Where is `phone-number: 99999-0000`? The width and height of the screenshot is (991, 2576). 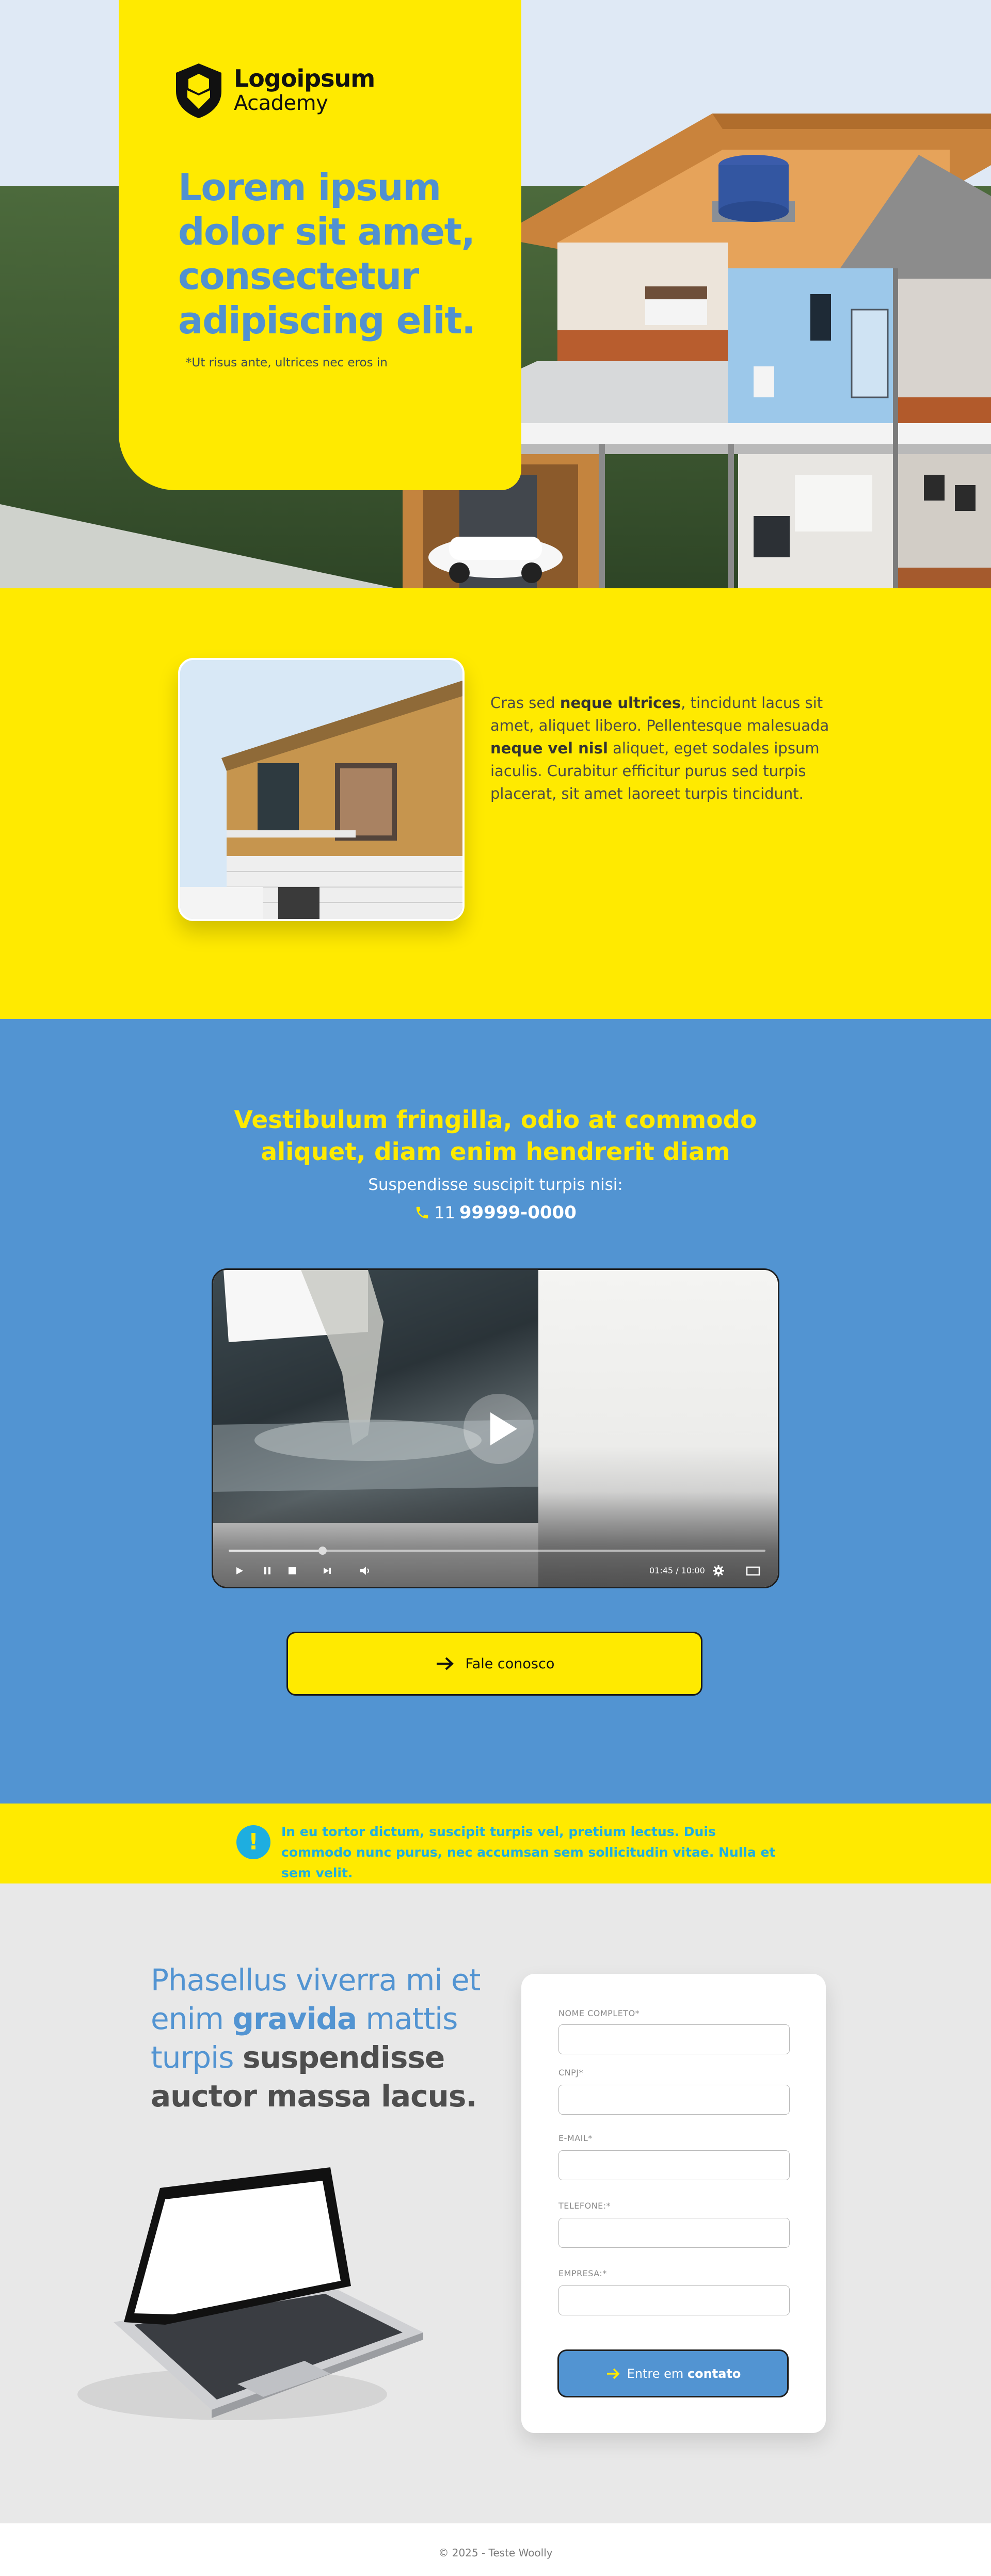 phone-number: 99999-0000 is located at coordinates (518, 1213).